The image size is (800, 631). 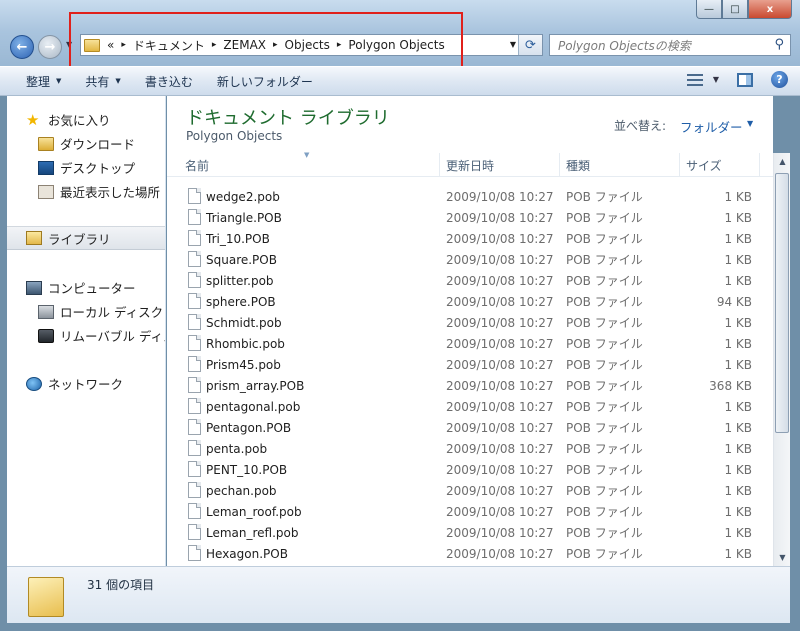 I want to click on scroll-down-button: ▼, so click(x=782, y=557).